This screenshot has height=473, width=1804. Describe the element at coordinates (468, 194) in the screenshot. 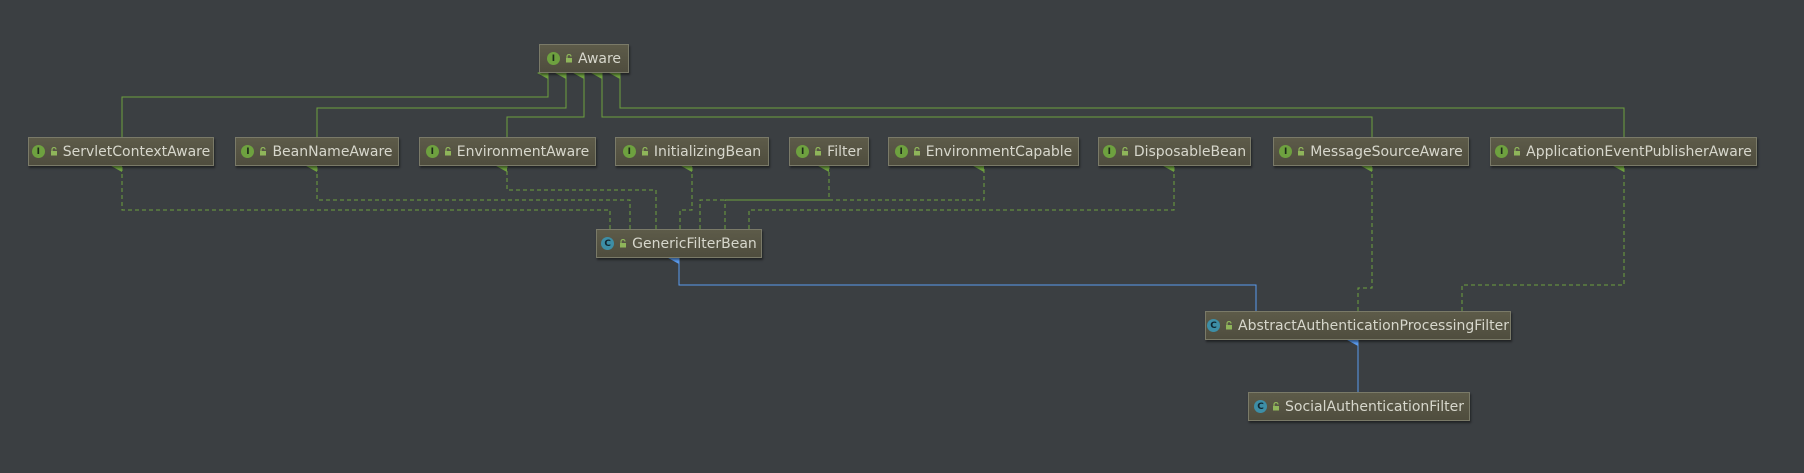

I see `edge-generic-filter-bean-to-bean-name-aware` at that location.